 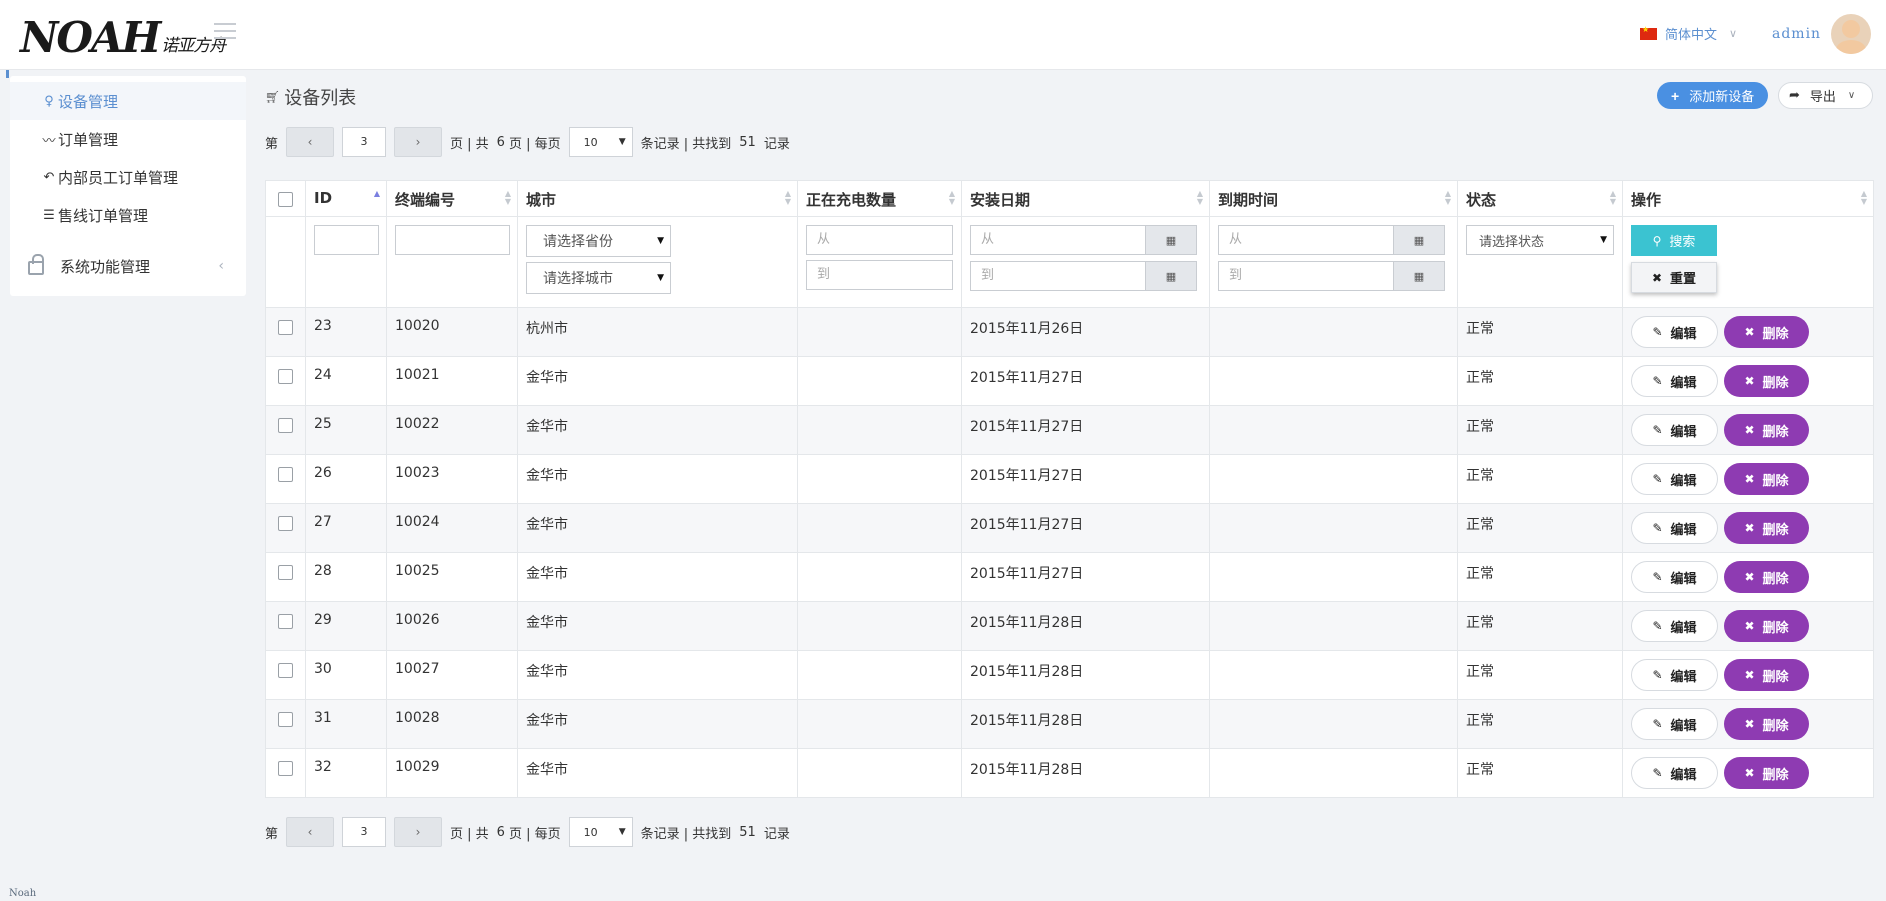 I want to click on sidebar-item-sales-orders: ☰ 售线订单管理, so click(x=128, y=215).